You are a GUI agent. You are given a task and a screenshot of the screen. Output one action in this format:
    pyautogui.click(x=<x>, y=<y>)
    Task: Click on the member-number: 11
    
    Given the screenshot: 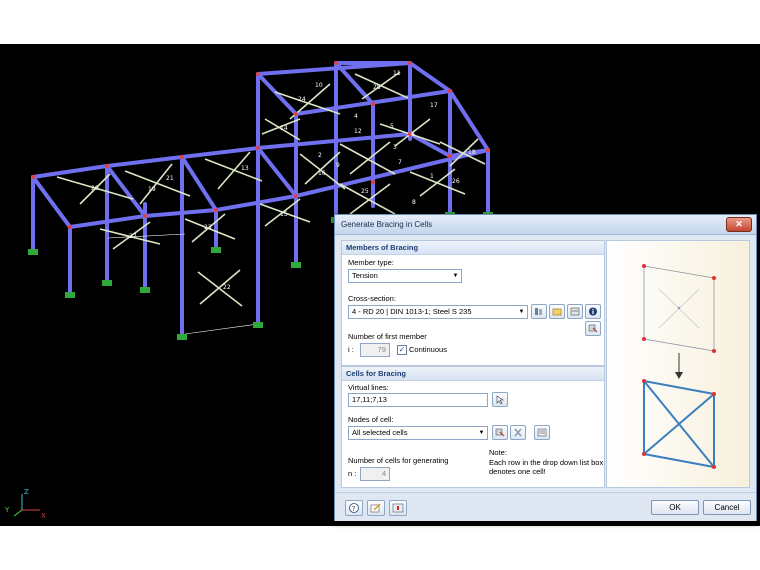 What is the action you would take?
    pyautogui.click(x=397, y=73)
    